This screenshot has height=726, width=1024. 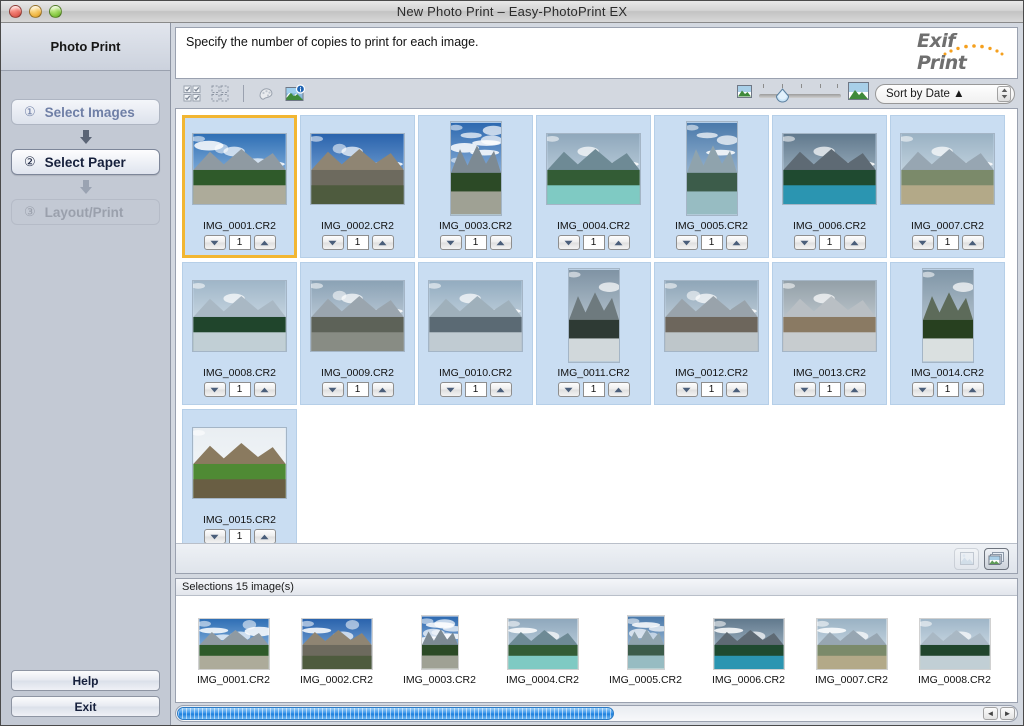 I want to click on thumbnail-card-selected: IMG_0001.CR2 1, so click(x=239, y=186).